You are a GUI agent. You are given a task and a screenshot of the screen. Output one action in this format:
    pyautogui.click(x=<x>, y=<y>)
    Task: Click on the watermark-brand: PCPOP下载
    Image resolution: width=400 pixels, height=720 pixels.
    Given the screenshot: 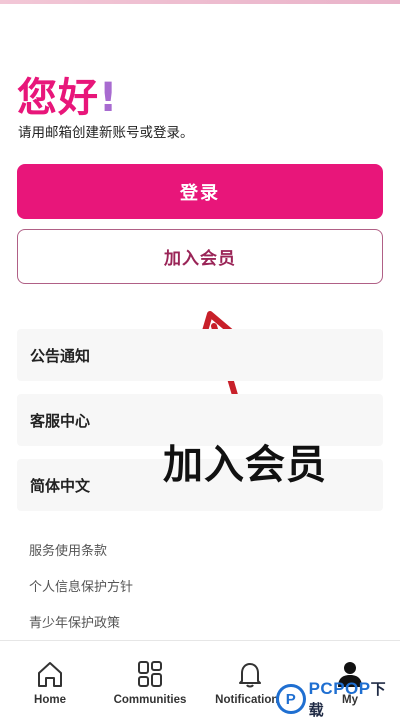 What is the action you would take?
    pyautogui.click(x=354, y=699)
    